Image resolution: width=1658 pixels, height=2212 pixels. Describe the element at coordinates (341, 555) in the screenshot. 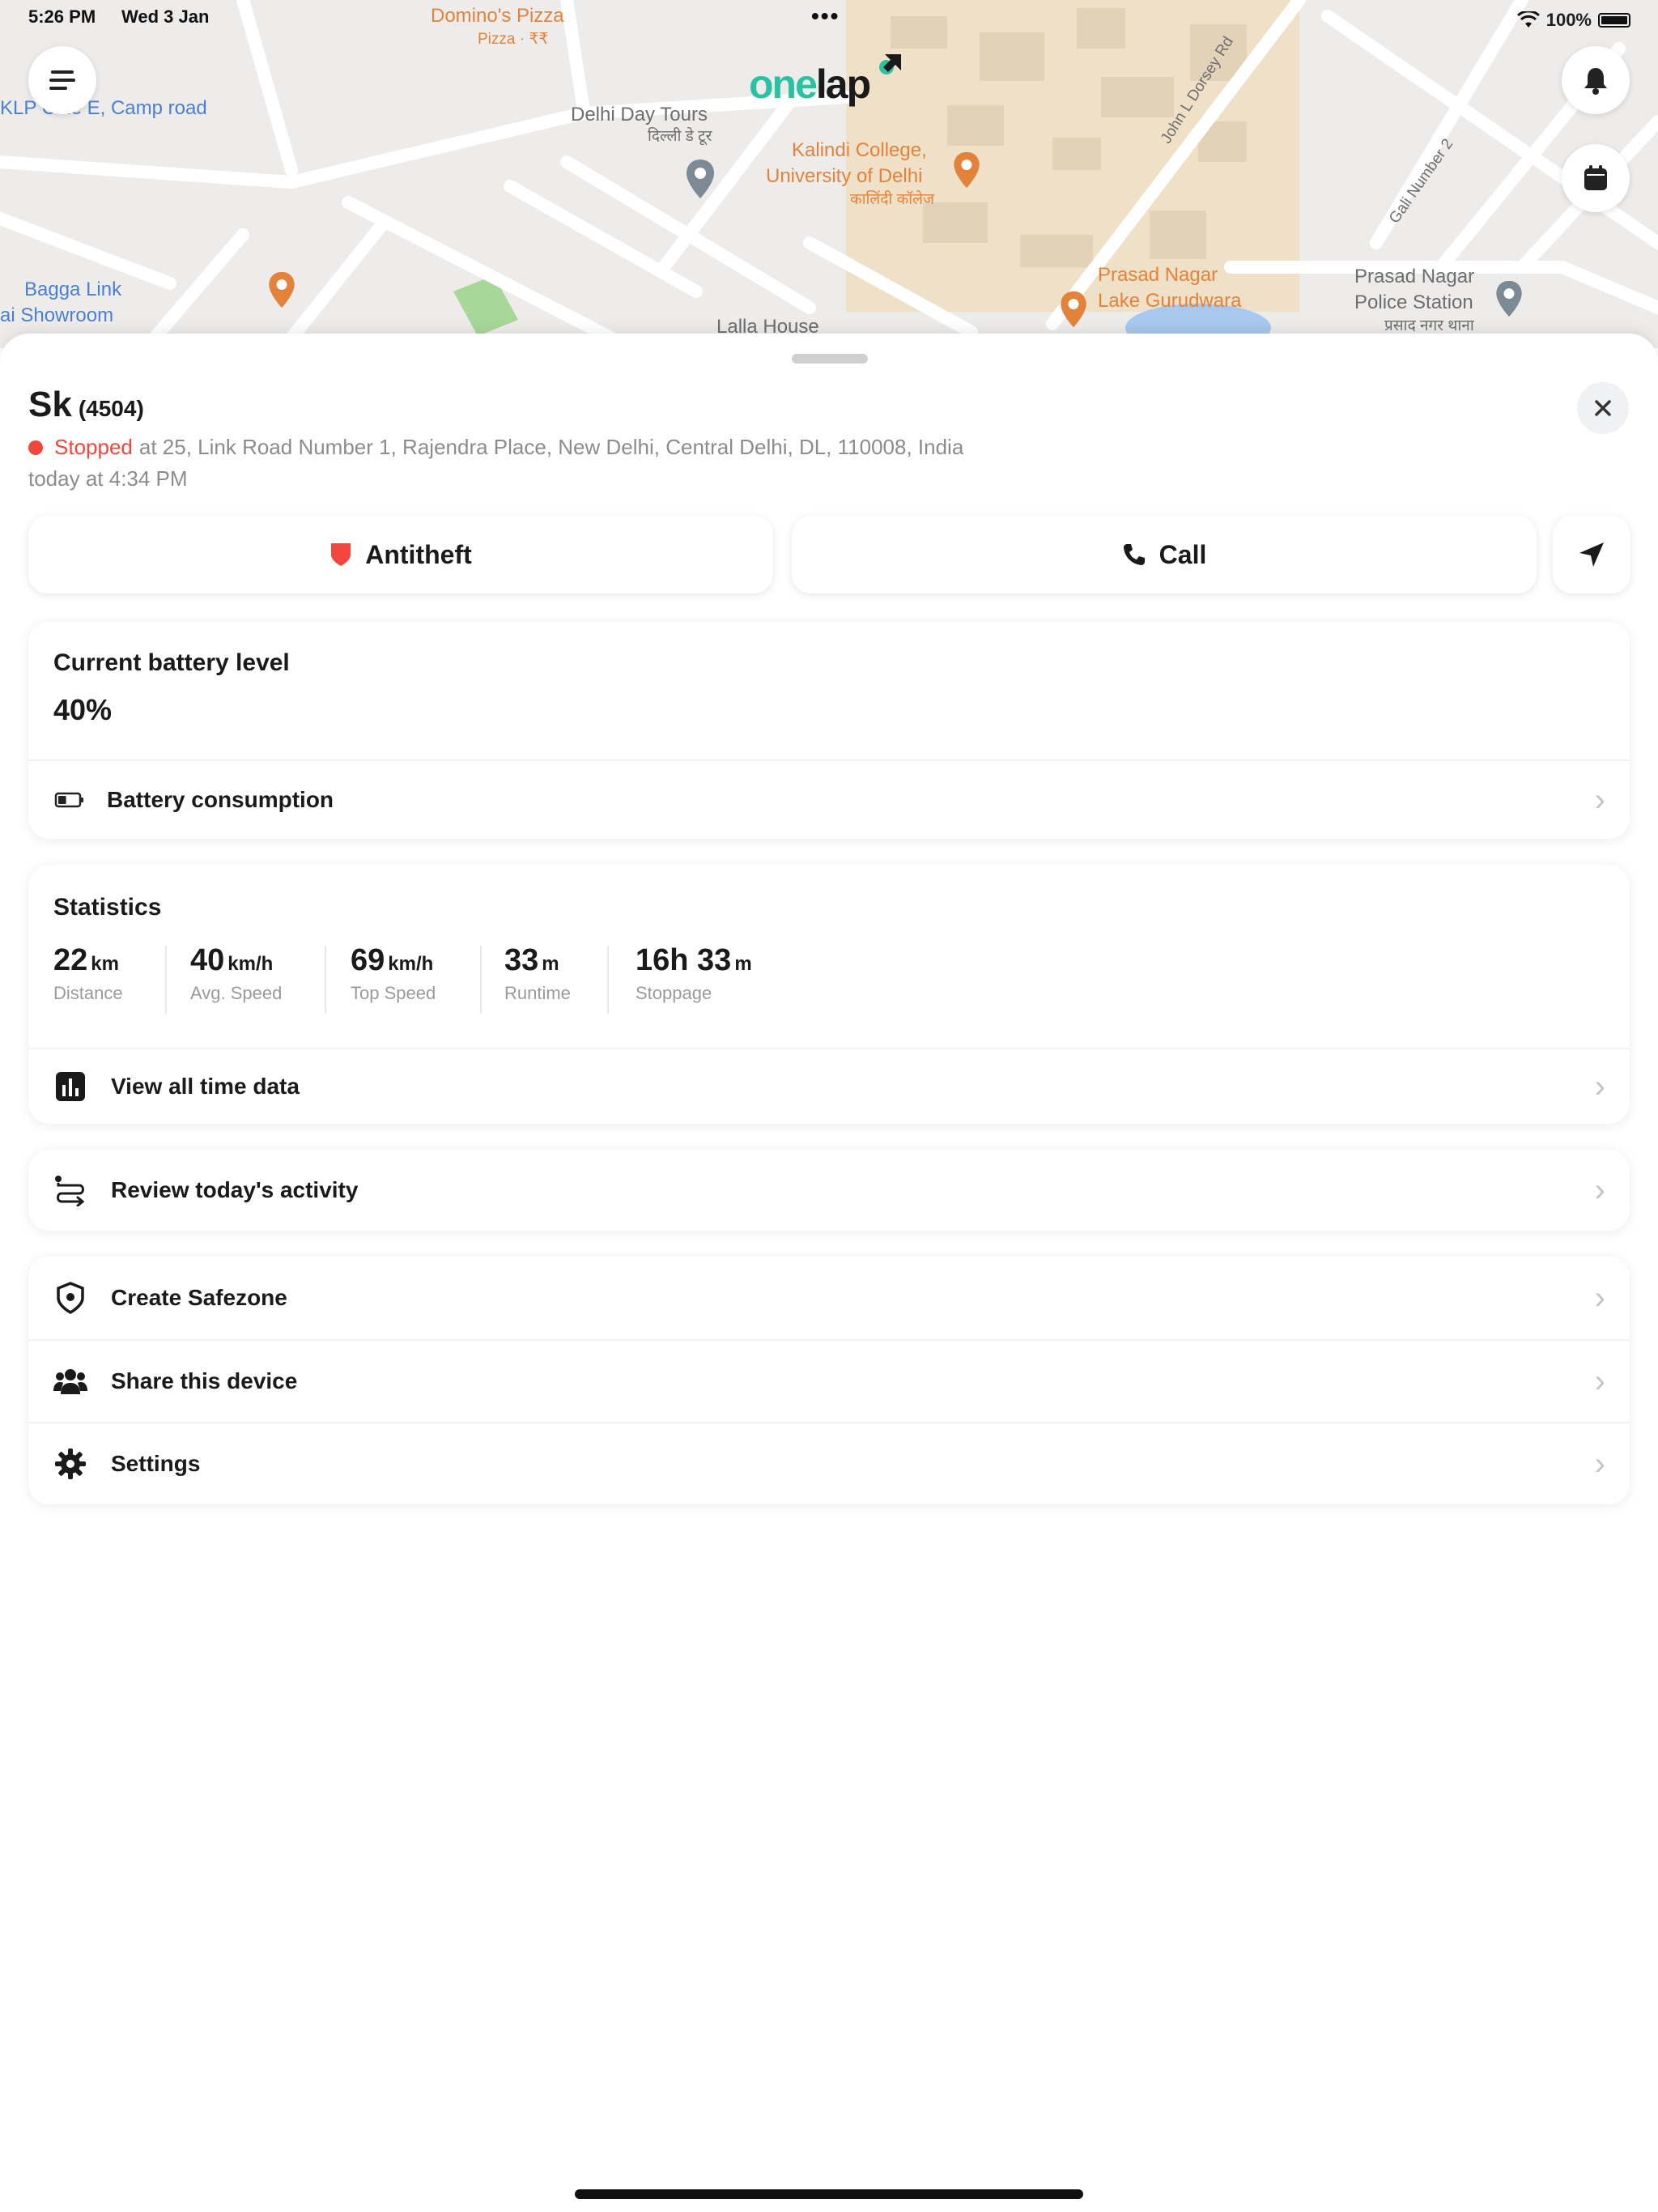

I see `shield-icon` at that location.